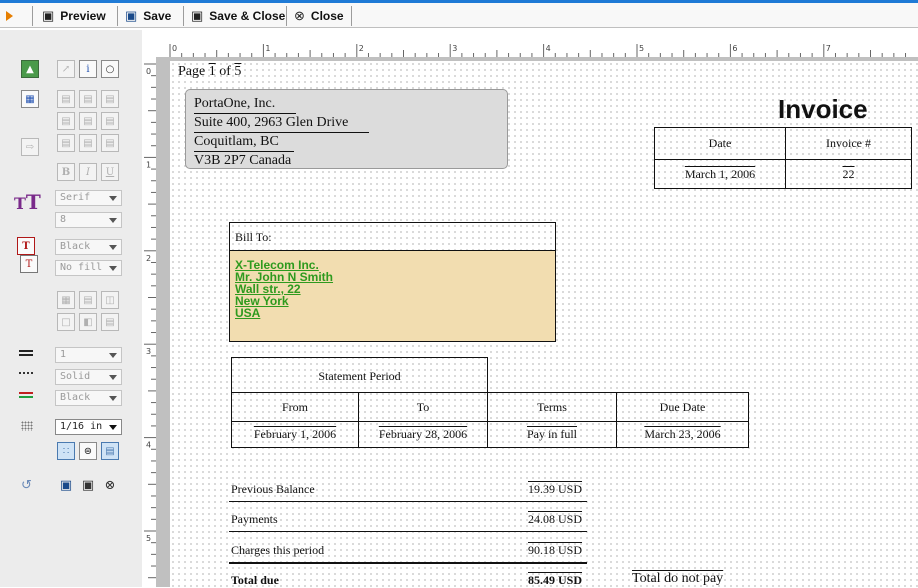 The width and height of the screenshot is (918, 588). Describe the element at coordinates (110, 451) in the screenshot. I see `guides-icon: ▤` at that location.